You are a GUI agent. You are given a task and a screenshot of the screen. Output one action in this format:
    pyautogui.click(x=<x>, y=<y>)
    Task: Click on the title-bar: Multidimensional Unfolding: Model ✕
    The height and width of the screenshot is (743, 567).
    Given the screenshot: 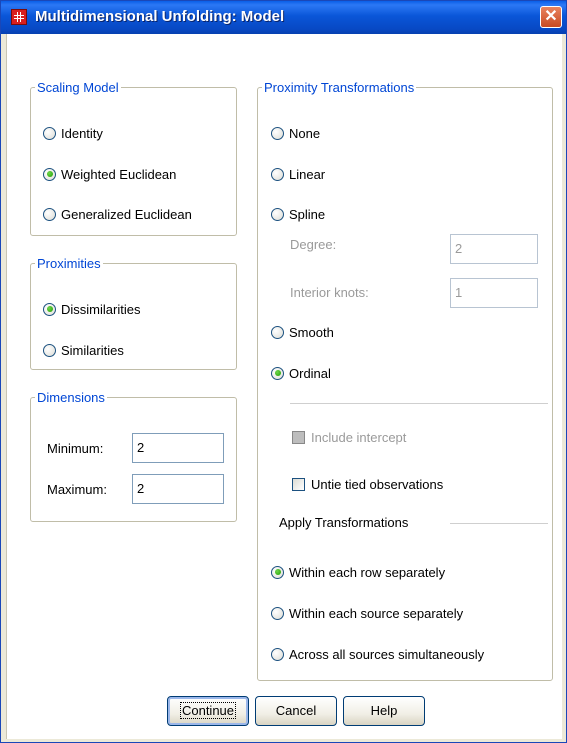 What is the action you would take?
    pyautogui.click(x=283, y=17)
    